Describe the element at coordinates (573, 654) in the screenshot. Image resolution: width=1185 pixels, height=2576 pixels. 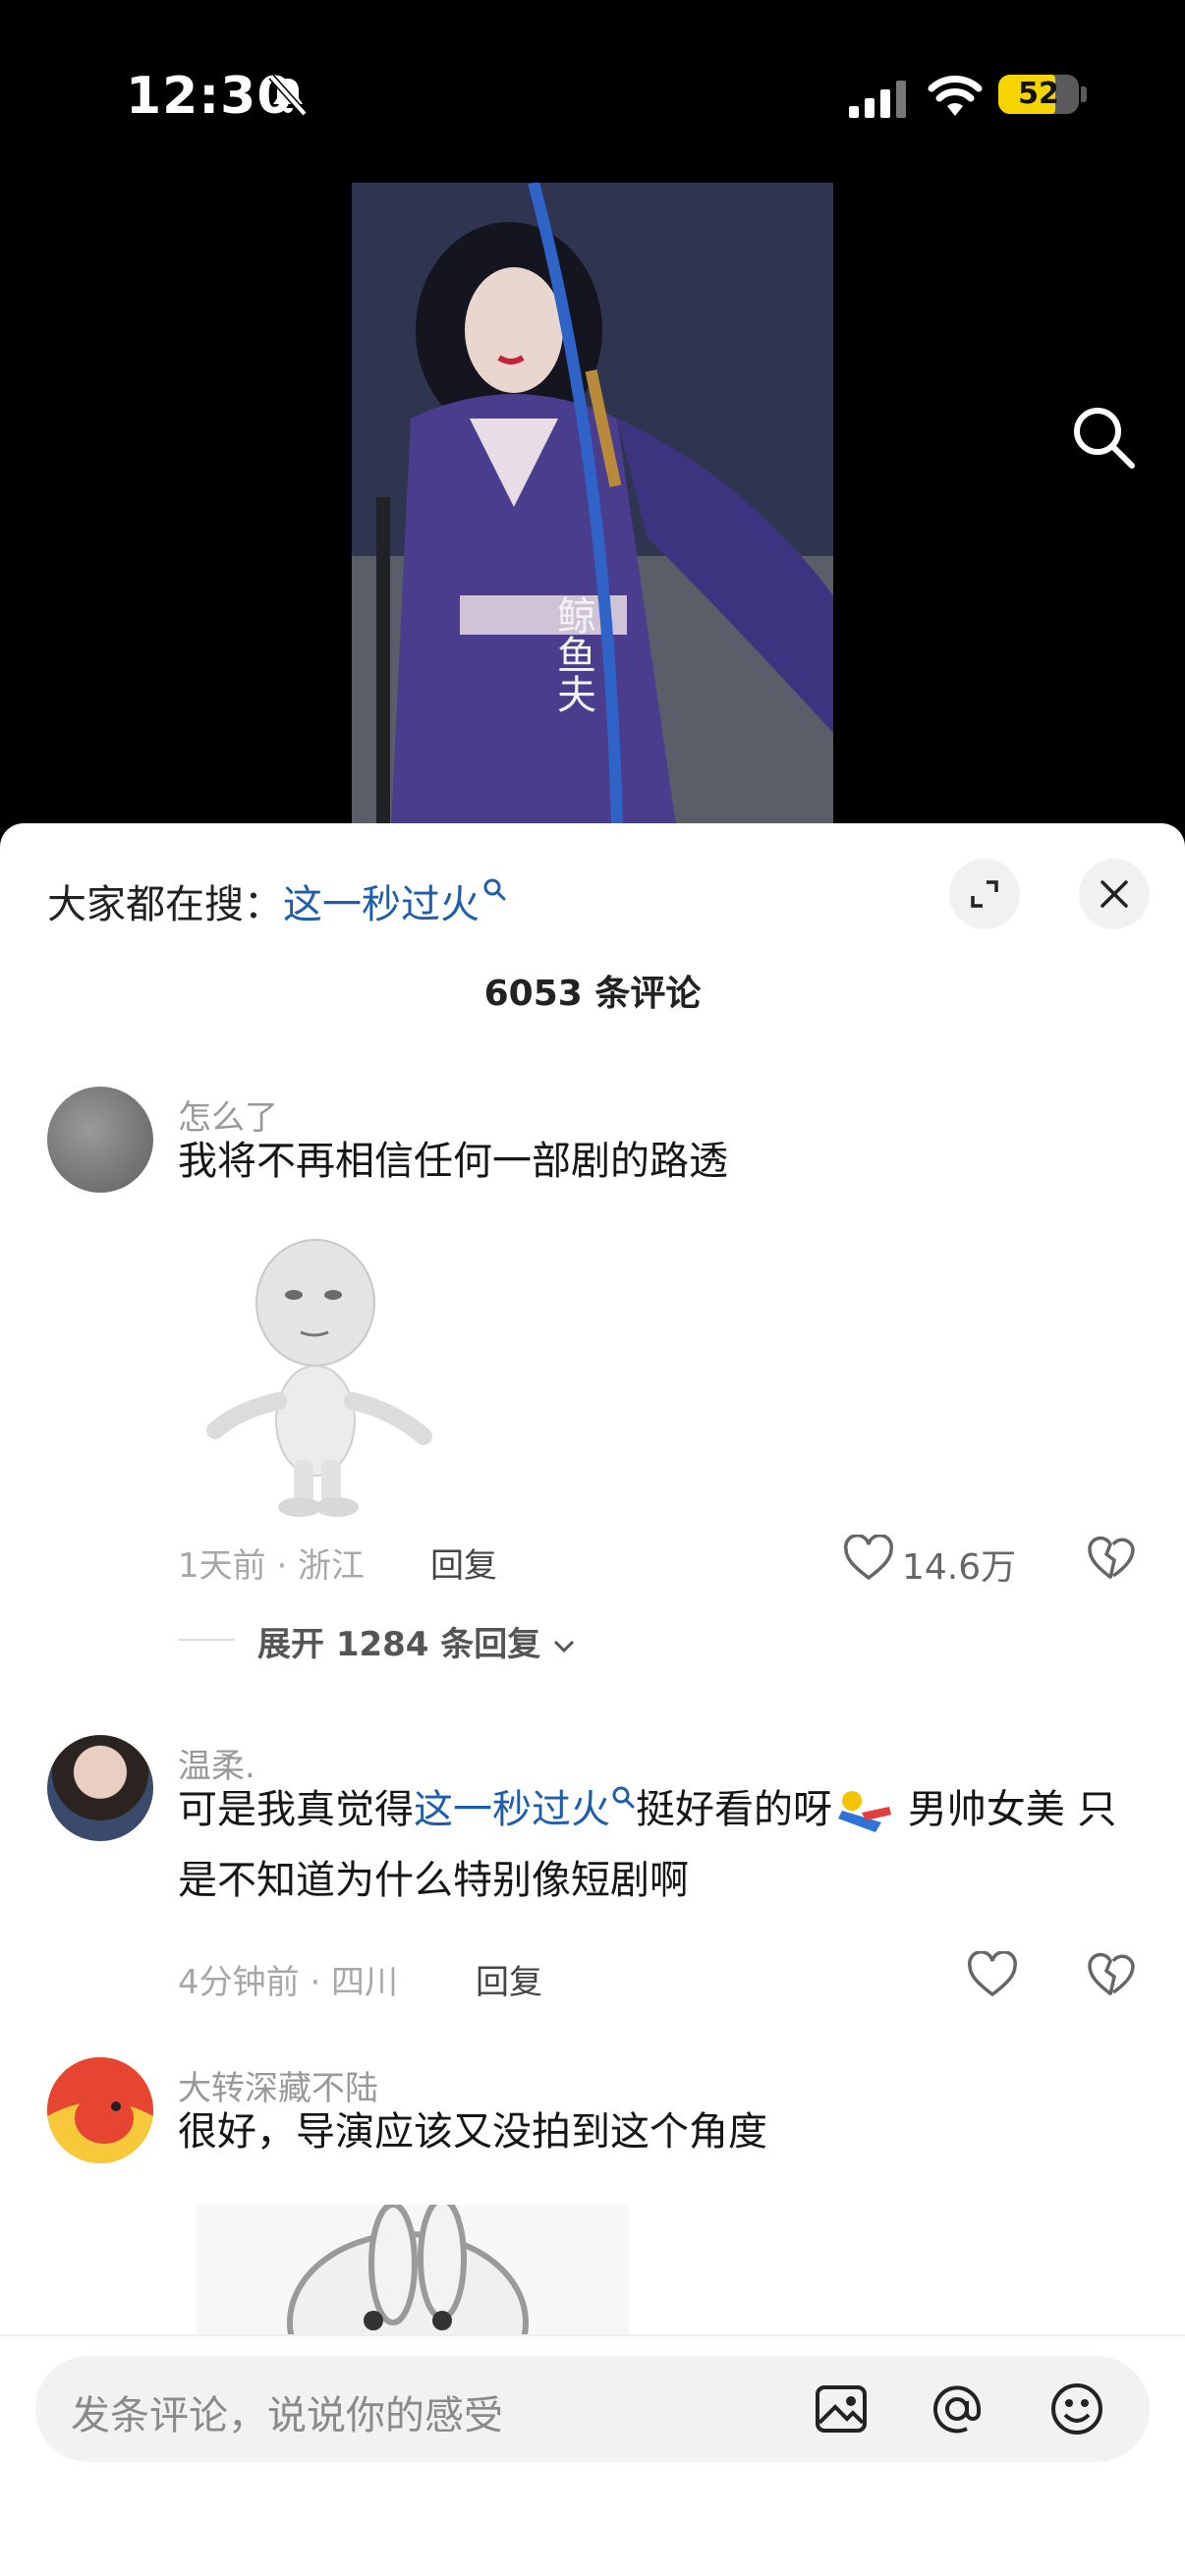
I see `video-caption: 鲸鱼夫` at that location.